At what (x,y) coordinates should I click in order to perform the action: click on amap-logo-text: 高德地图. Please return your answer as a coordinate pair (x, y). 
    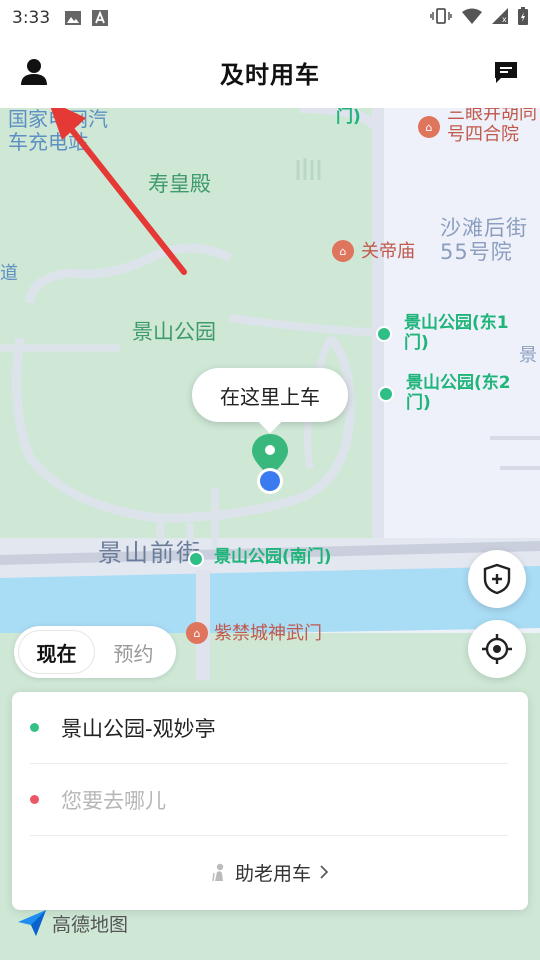
    Looking at the image, I should click on (90, 924).